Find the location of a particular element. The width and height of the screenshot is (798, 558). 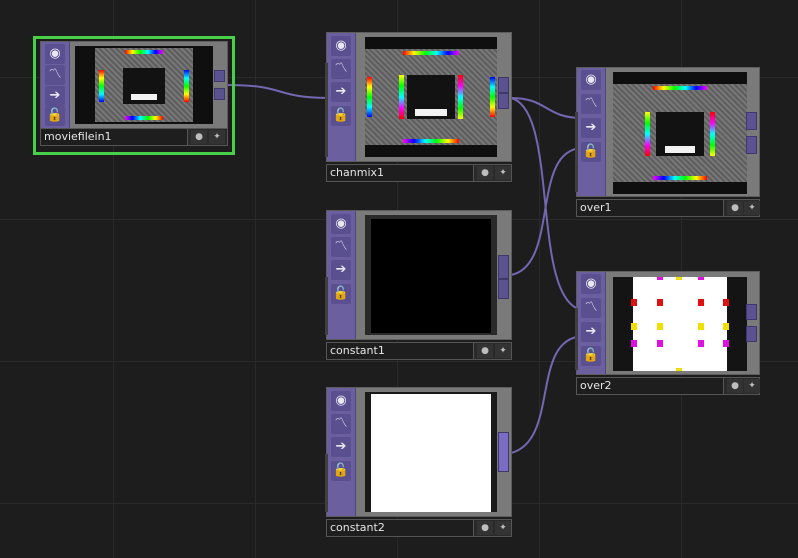

node-name-label: over1 is located at coordinates (650, 208).